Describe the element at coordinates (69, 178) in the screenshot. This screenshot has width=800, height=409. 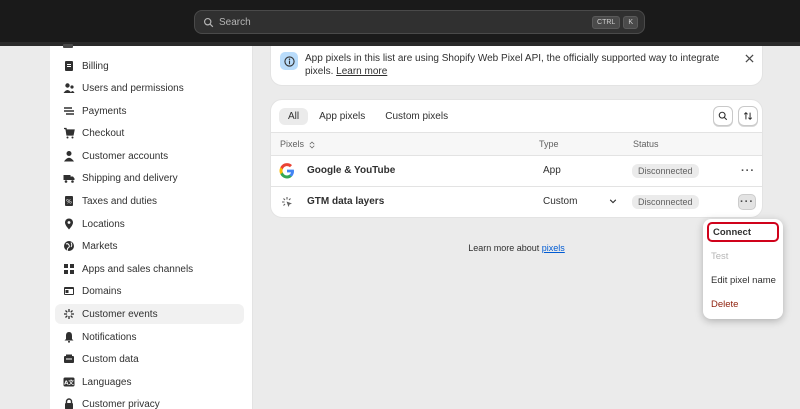
I see `truck-icon` at that location.